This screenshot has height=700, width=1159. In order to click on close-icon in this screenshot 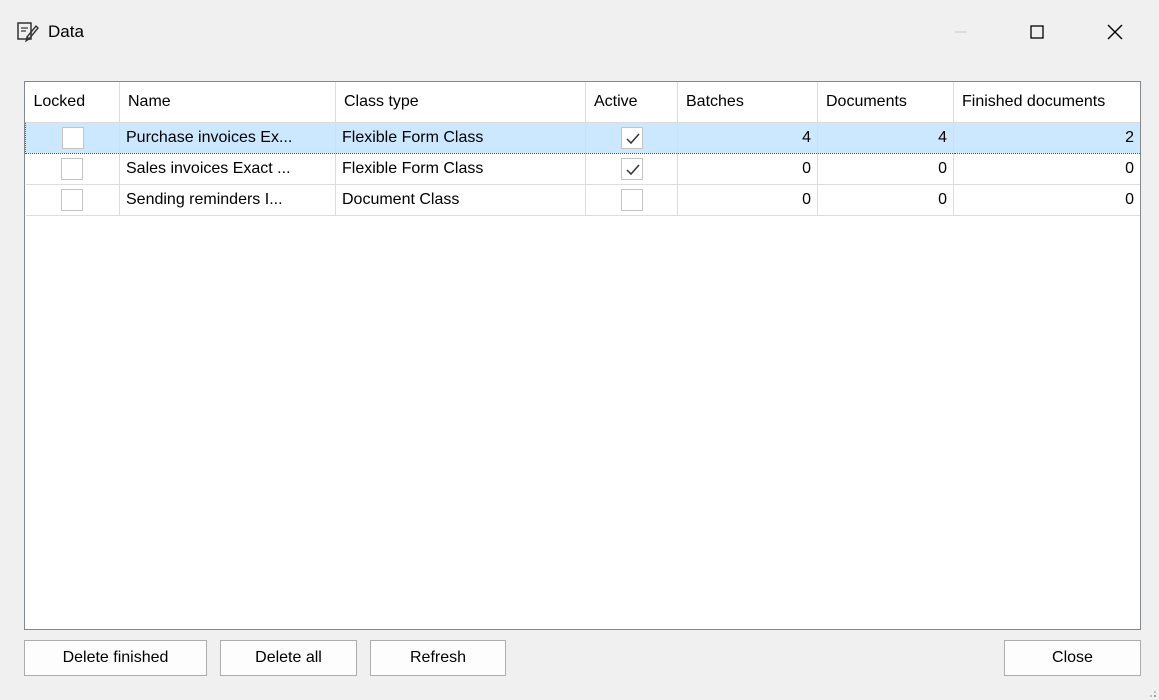, I will do `click(1115, 32)`.